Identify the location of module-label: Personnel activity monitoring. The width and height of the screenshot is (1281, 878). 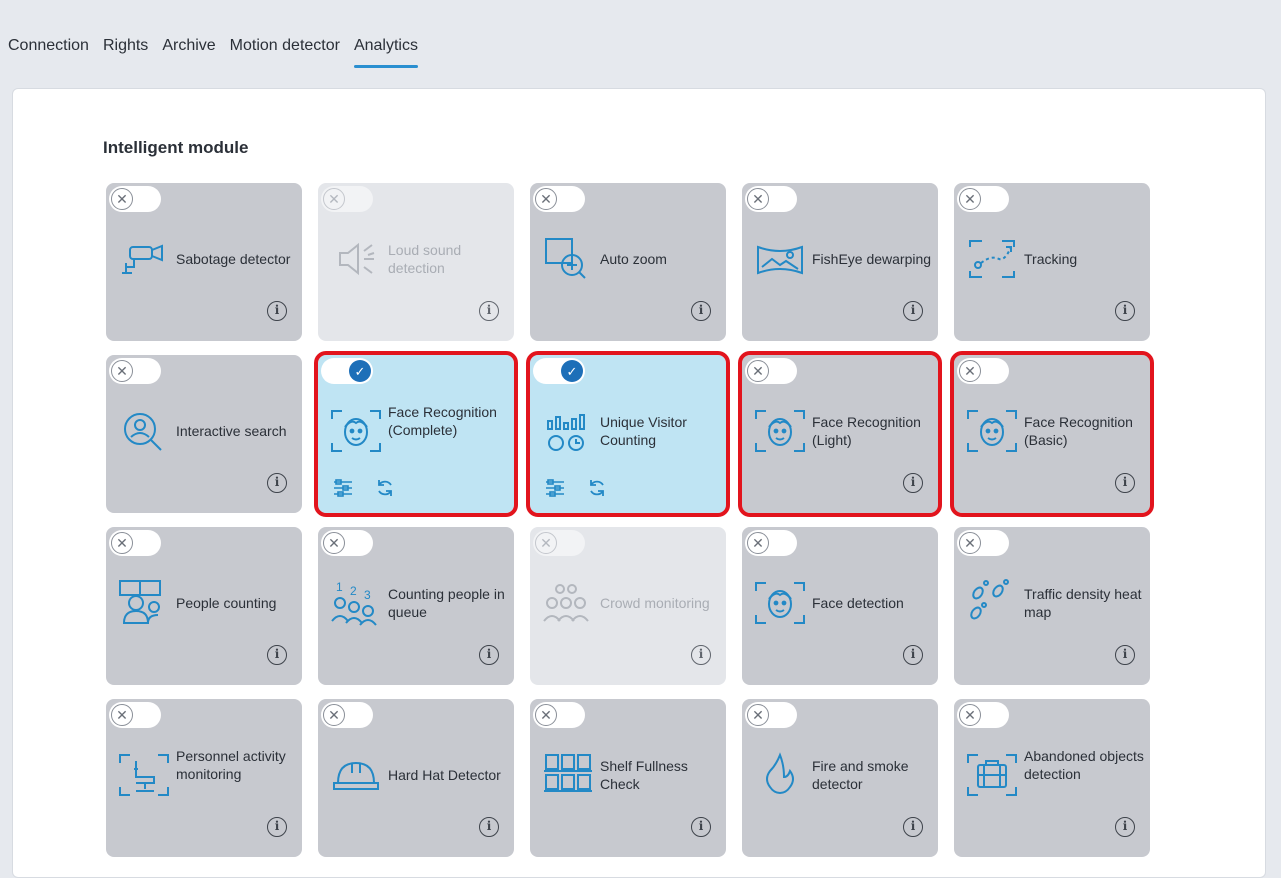
(231, 765).